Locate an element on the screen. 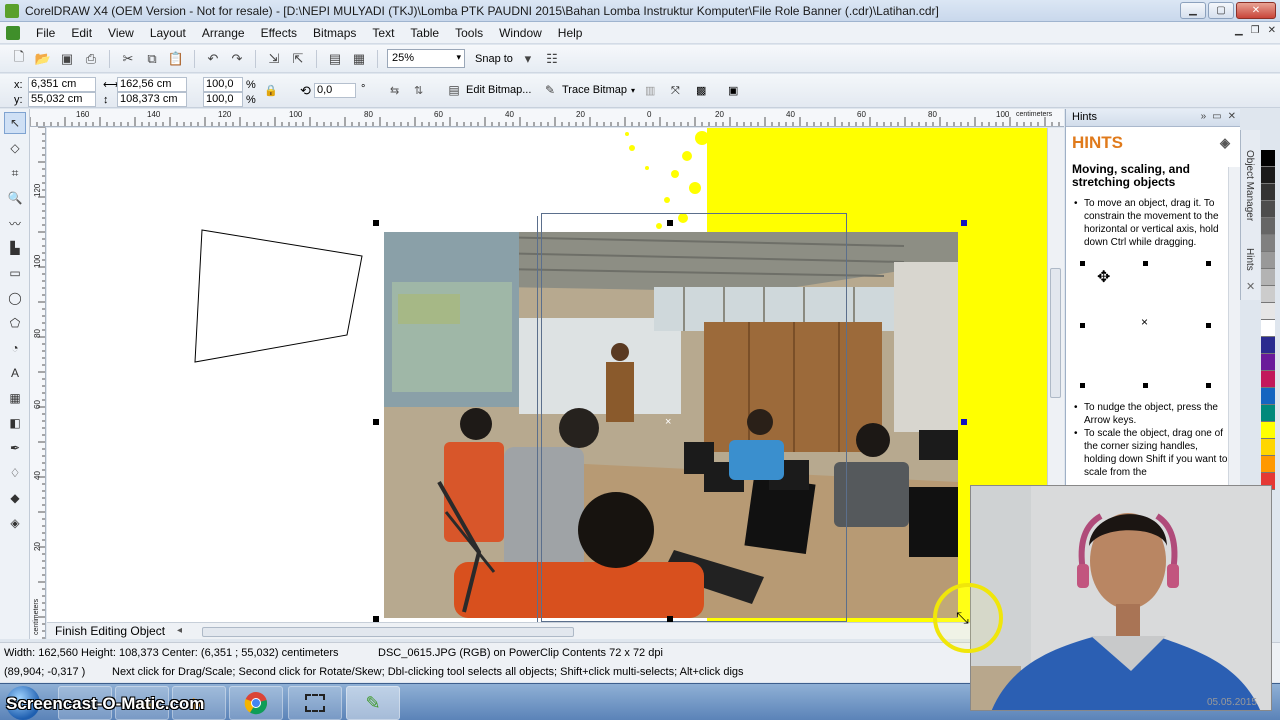 The image size is (1280, 720). copy-icon: ⧉ is located at coordinates (152, 59).